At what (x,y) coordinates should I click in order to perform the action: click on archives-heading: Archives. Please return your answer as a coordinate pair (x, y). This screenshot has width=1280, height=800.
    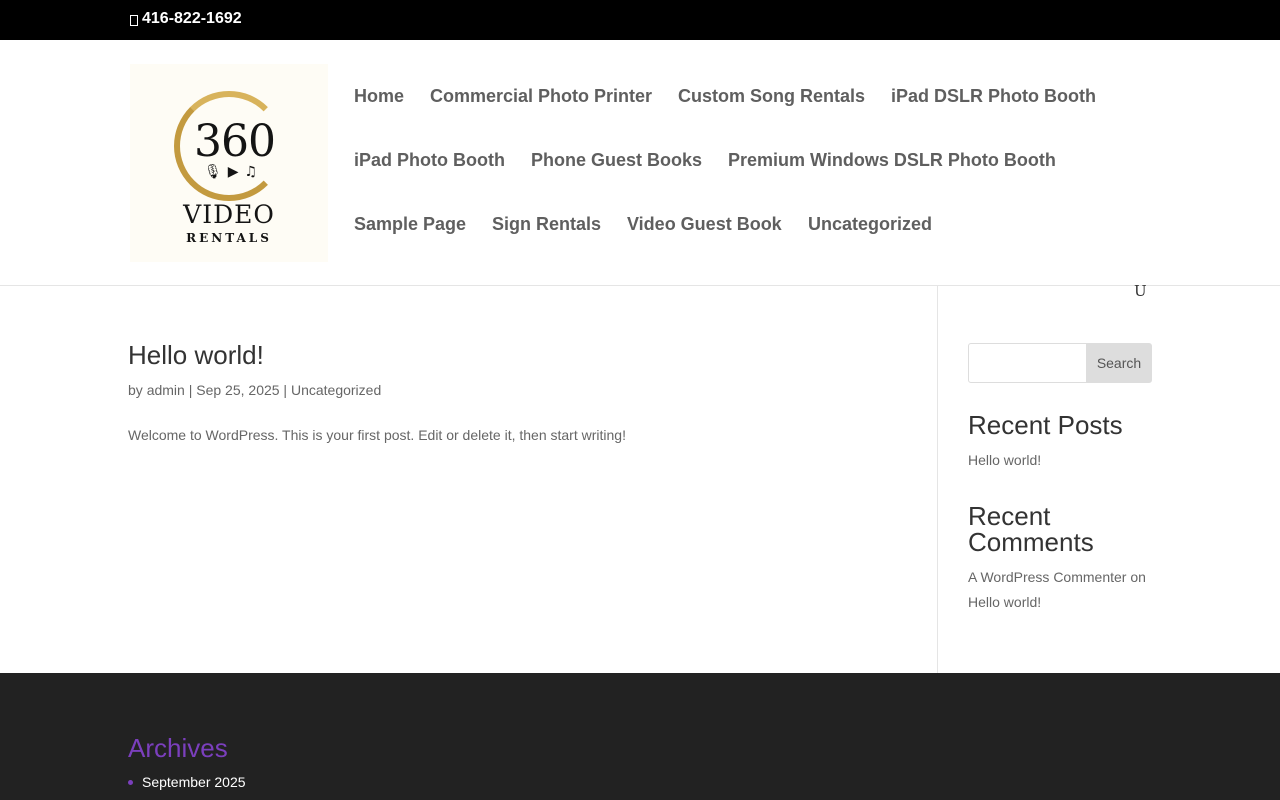
    Looking at the image, I should click on (178, 748).